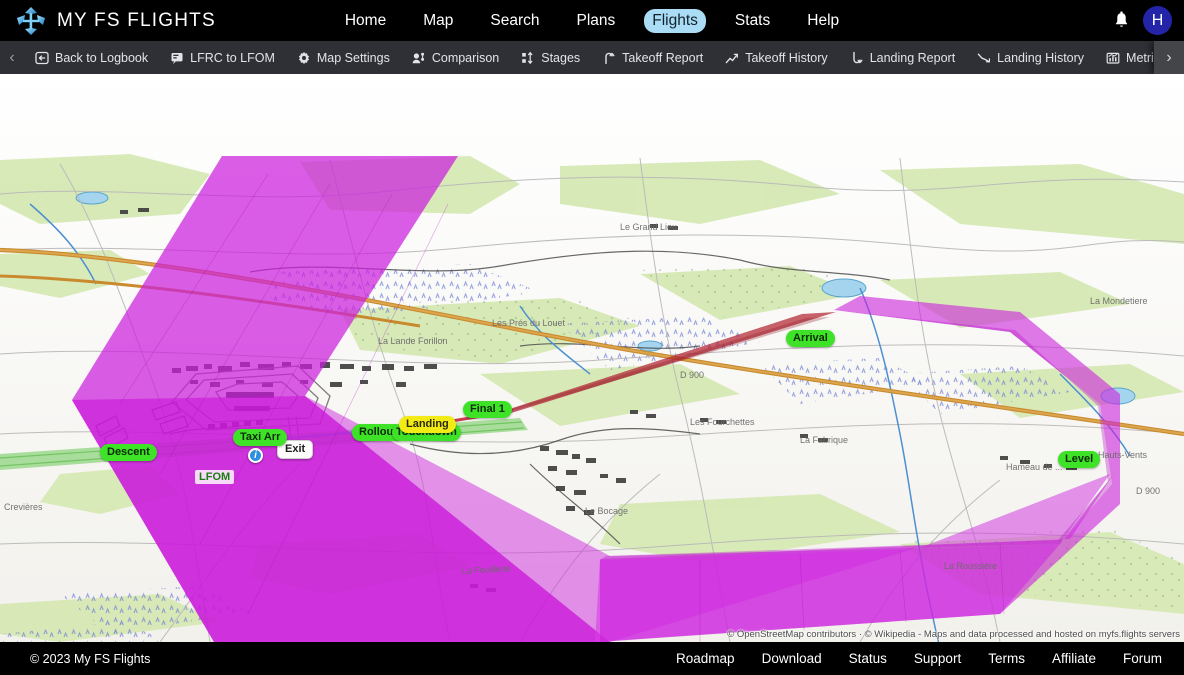 This screenshot has height=675, width=1184. What do you see at coordinates (1121, 20) in the screenshot?
I see `bell-icon` at bounding box center [1121, 20].